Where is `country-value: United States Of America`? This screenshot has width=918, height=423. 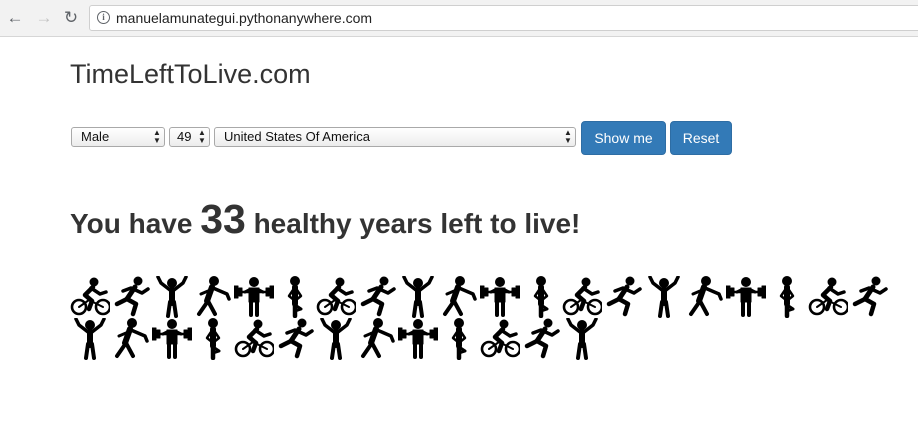 country-value: United States Of America is located at coordinates (297, 136).